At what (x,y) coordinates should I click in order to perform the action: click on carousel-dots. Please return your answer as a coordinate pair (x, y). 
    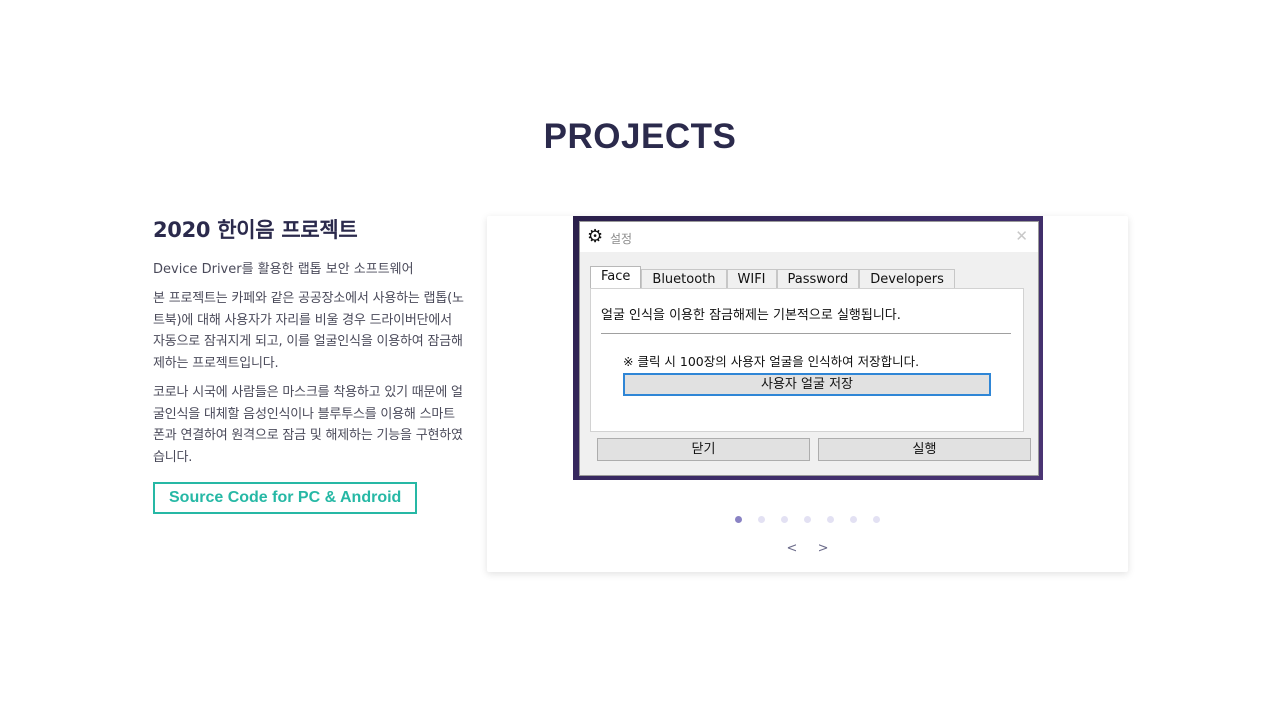
    Looking at the image, I should click on (807, 517).